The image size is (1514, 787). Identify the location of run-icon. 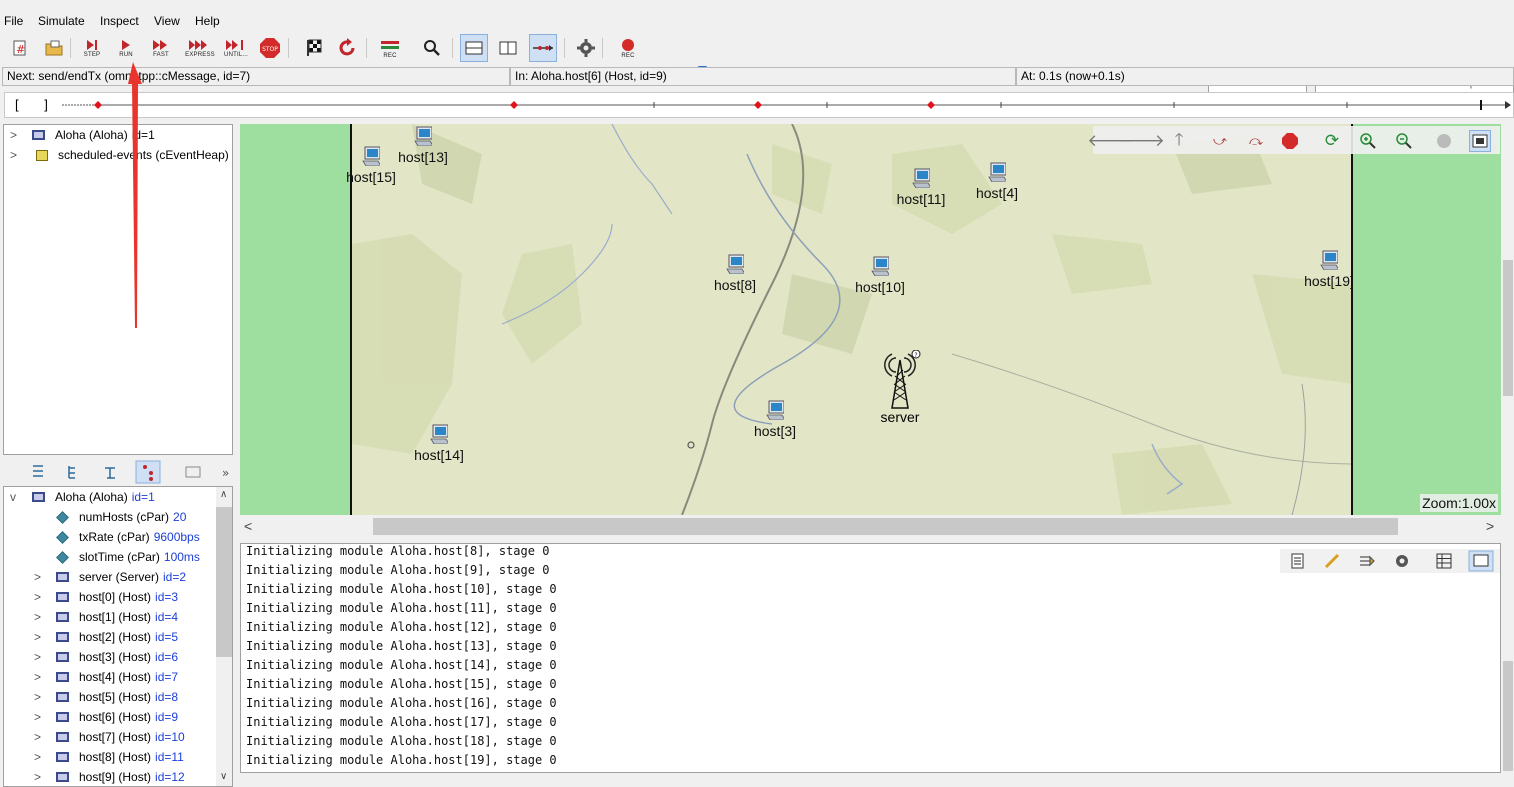
(126, 44).